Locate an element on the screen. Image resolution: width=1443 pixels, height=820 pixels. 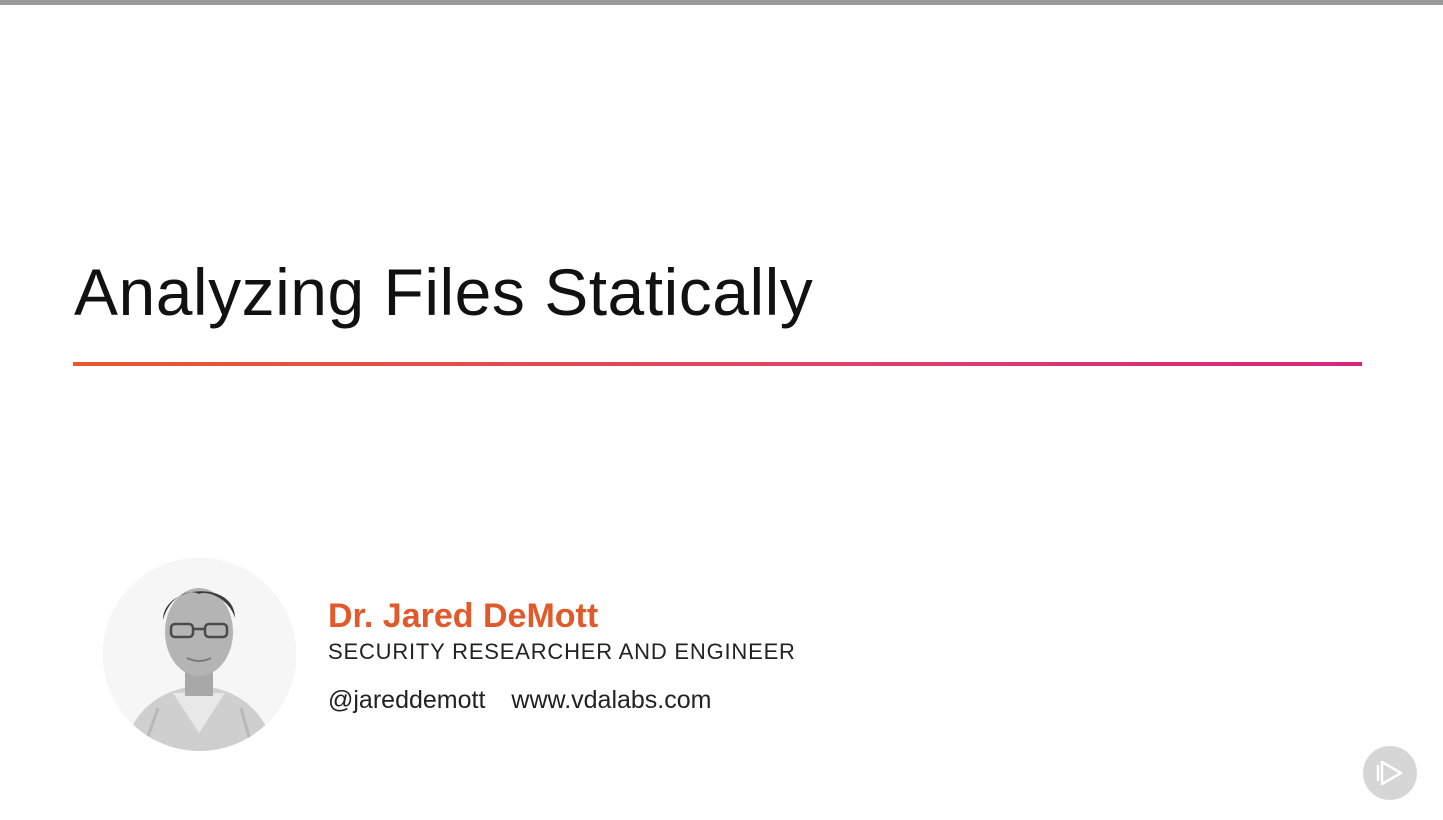
author-contact: @jareddemott www.vdalabs.com is located at coordinates (519, 700).